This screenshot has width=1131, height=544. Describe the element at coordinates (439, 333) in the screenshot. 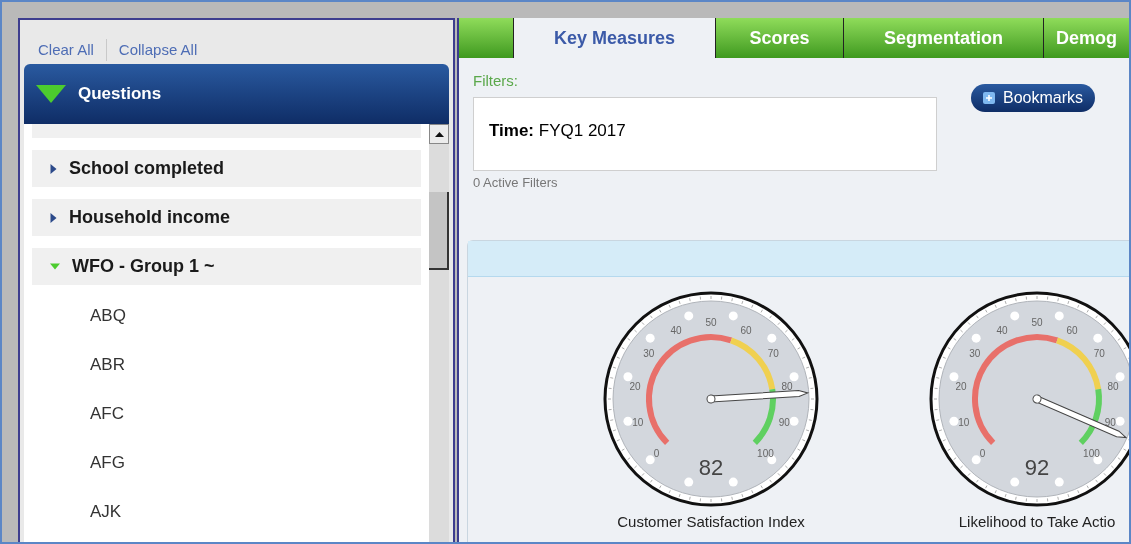

I see `scrollbar` at that location.